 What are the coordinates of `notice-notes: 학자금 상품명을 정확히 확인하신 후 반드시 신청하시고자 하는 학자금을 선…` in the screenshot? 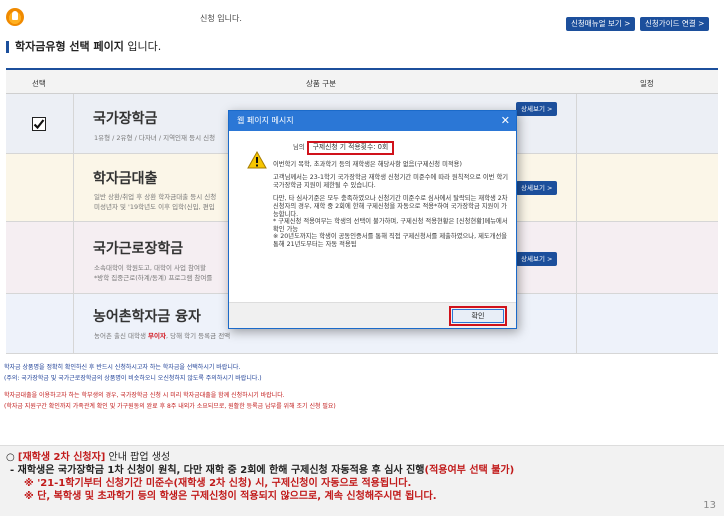 It's located at (170, 387).